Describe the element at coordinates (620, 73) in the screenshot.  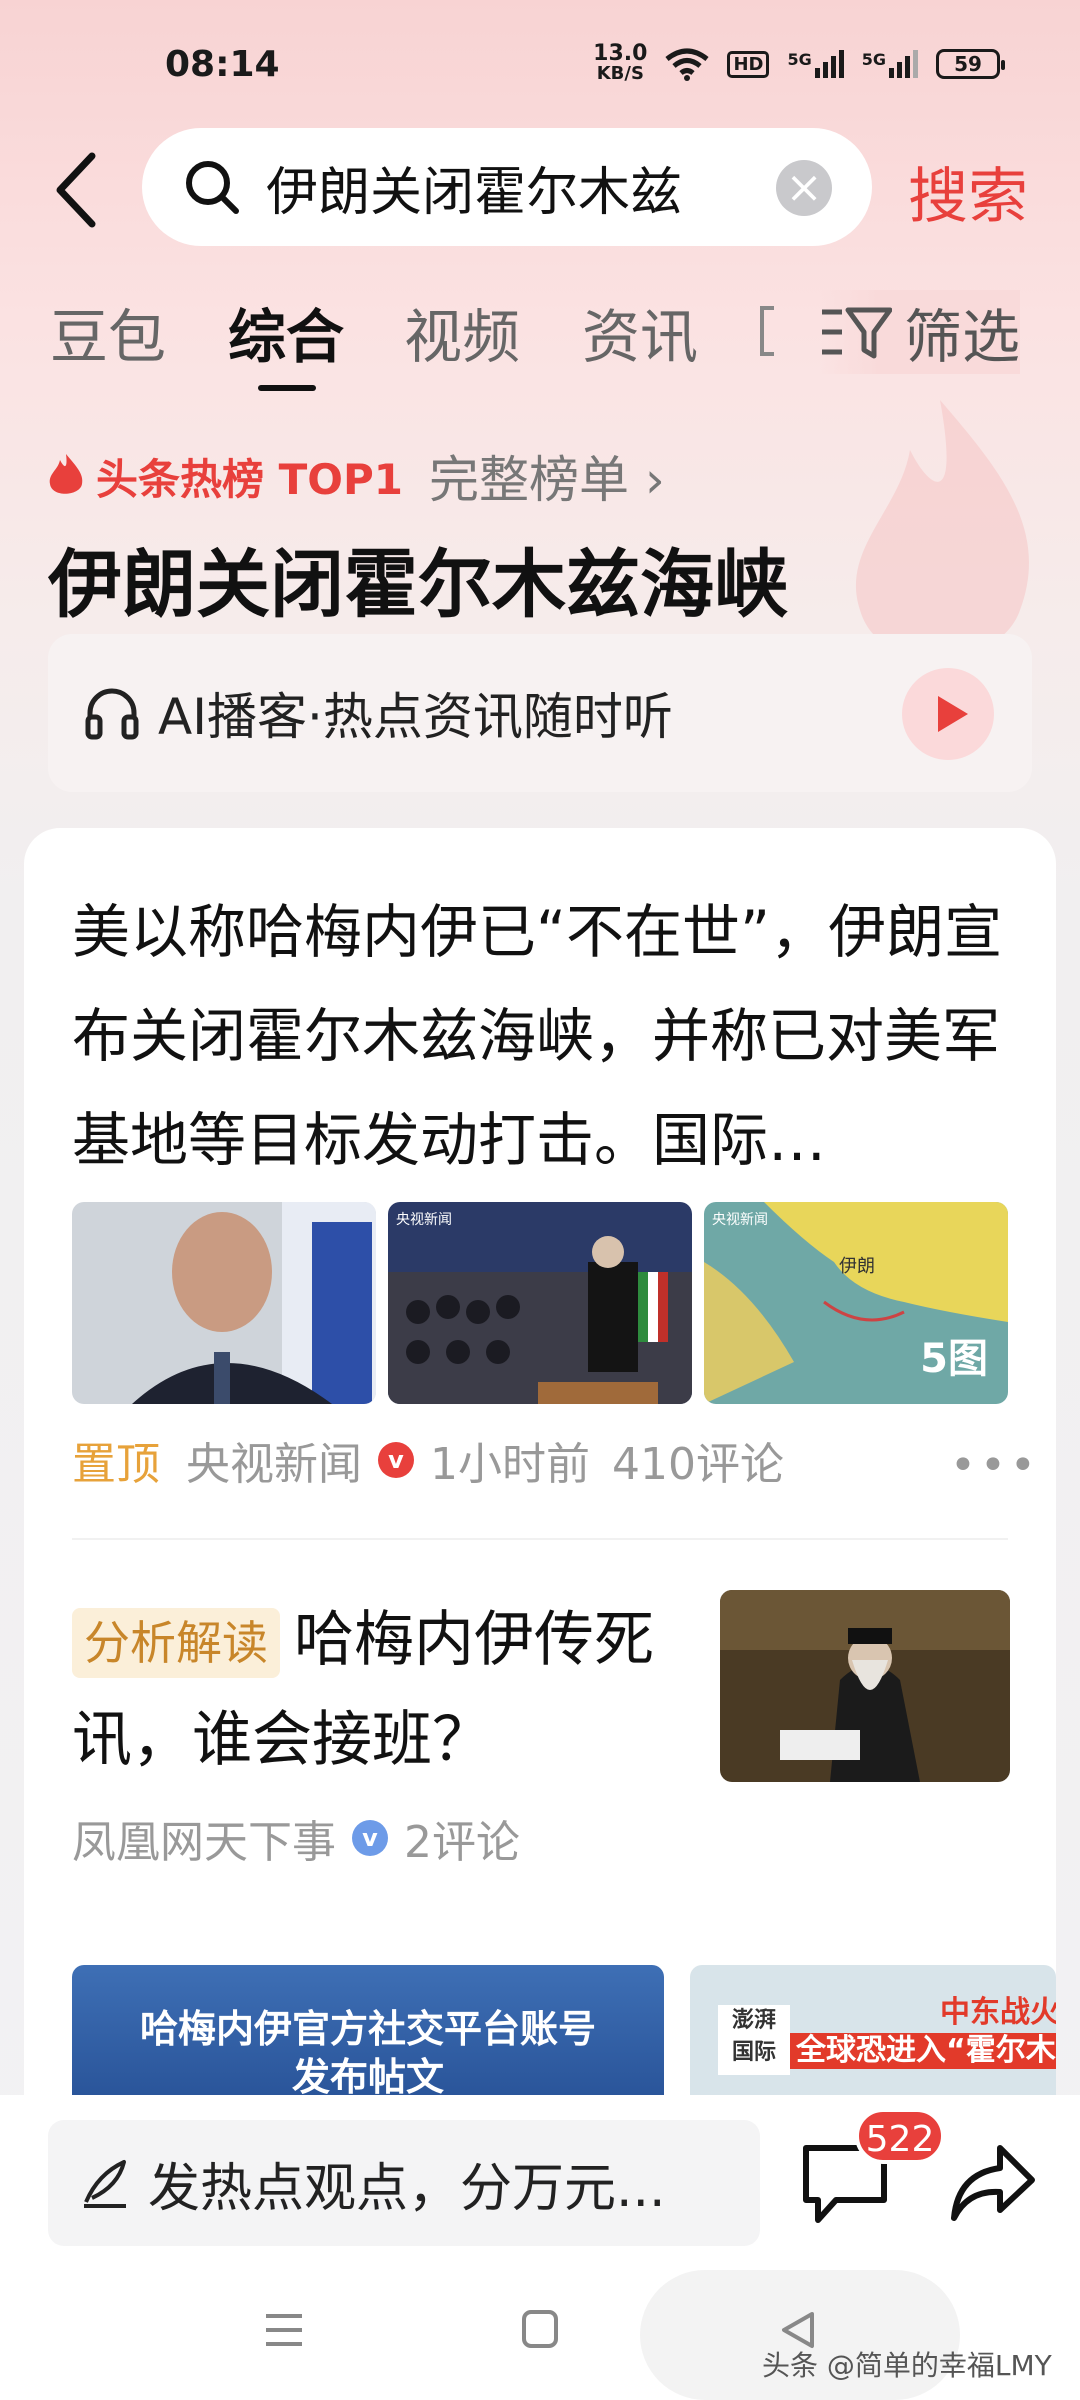
I see `speed-unit: KB/S` at that location.